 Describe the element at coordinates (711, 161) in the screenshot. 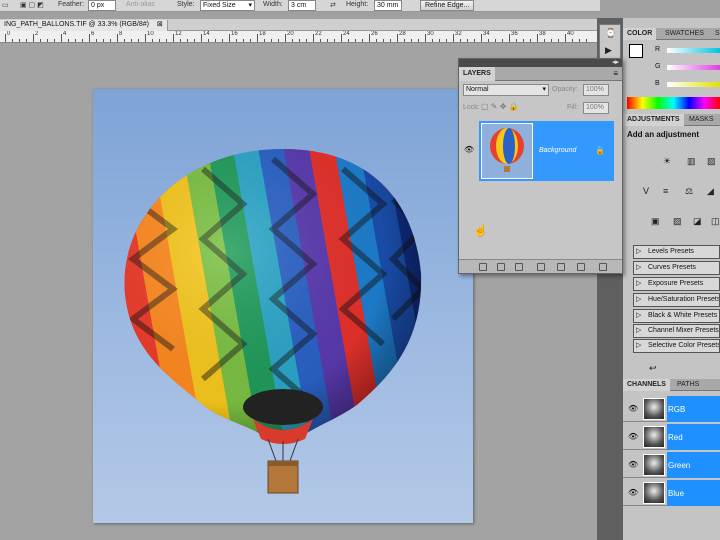

I see `curves-icon: ▧` at that location.